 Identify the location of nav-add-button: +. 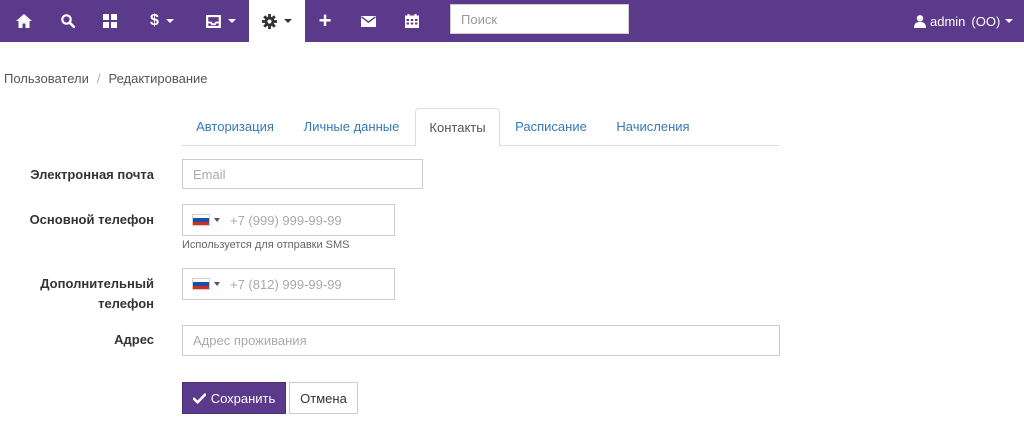
(325, 21).